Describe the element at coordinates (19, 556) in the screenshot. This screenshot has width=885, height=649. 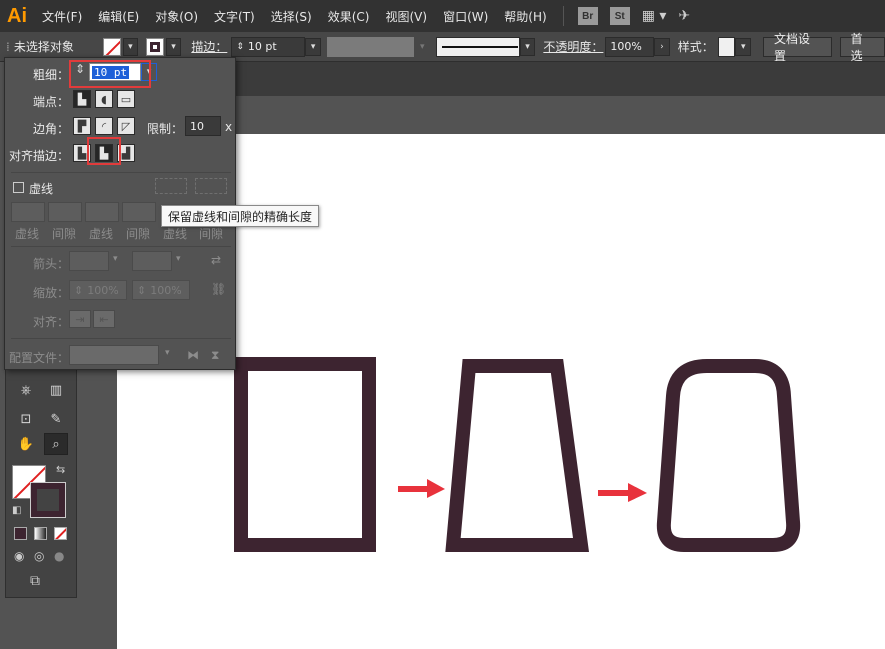
I see `draw-normal-icon: ◉` at that location.